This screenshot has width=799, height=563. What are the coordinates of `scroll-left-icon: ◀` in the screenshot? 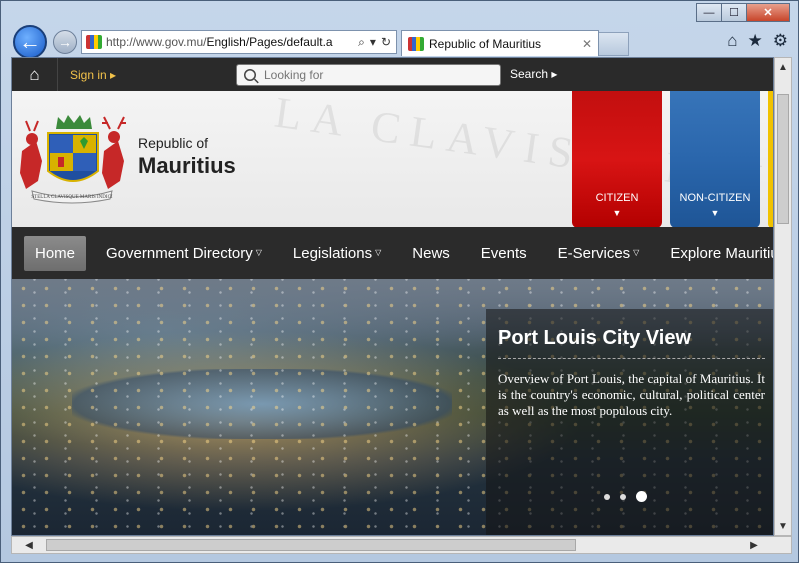 It's located at (29, 545).